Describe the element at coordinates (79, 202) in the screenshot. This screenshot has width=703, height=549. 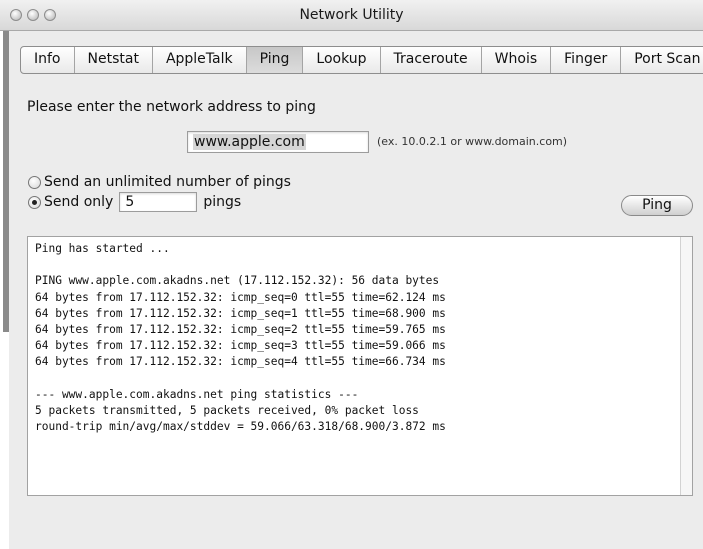
I see `send-only-label: Send only` at that location.